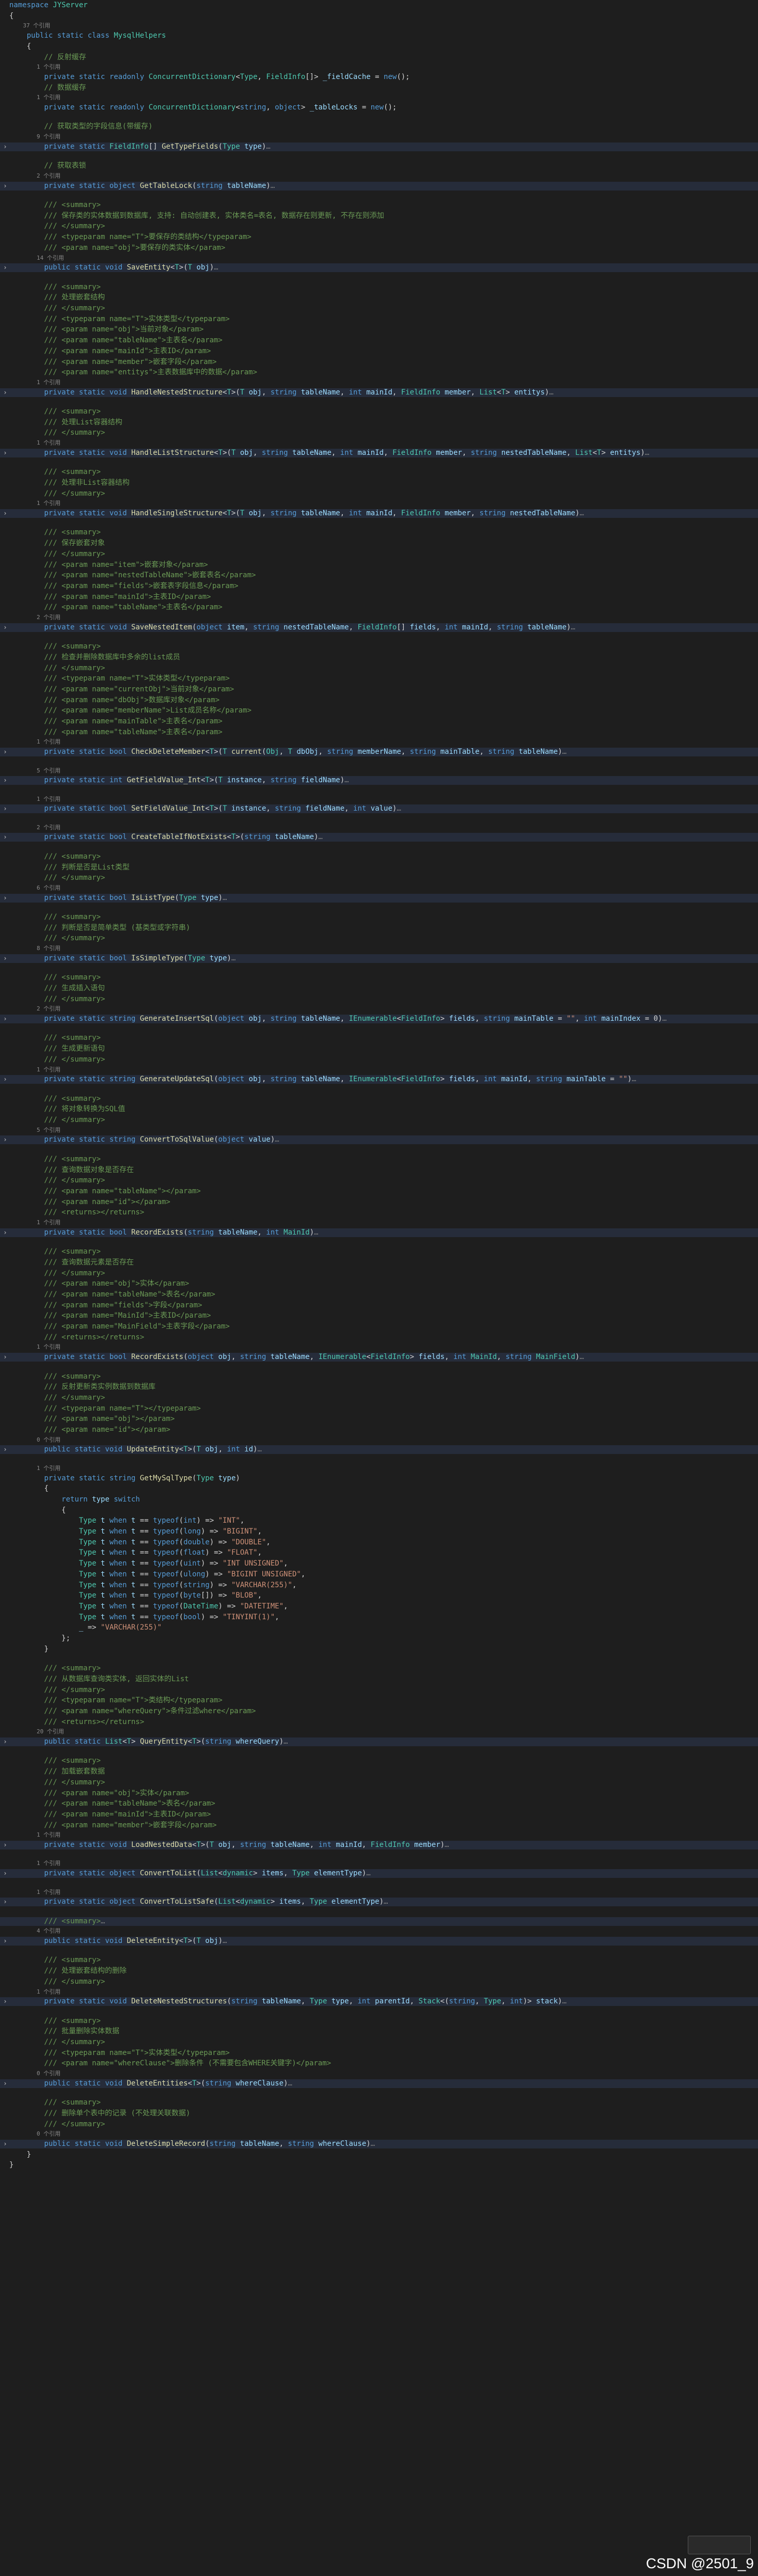 This screenshot has height=2576, width=758. I want to click on reference-count-lens: 9 个引用, so click(379, 136).